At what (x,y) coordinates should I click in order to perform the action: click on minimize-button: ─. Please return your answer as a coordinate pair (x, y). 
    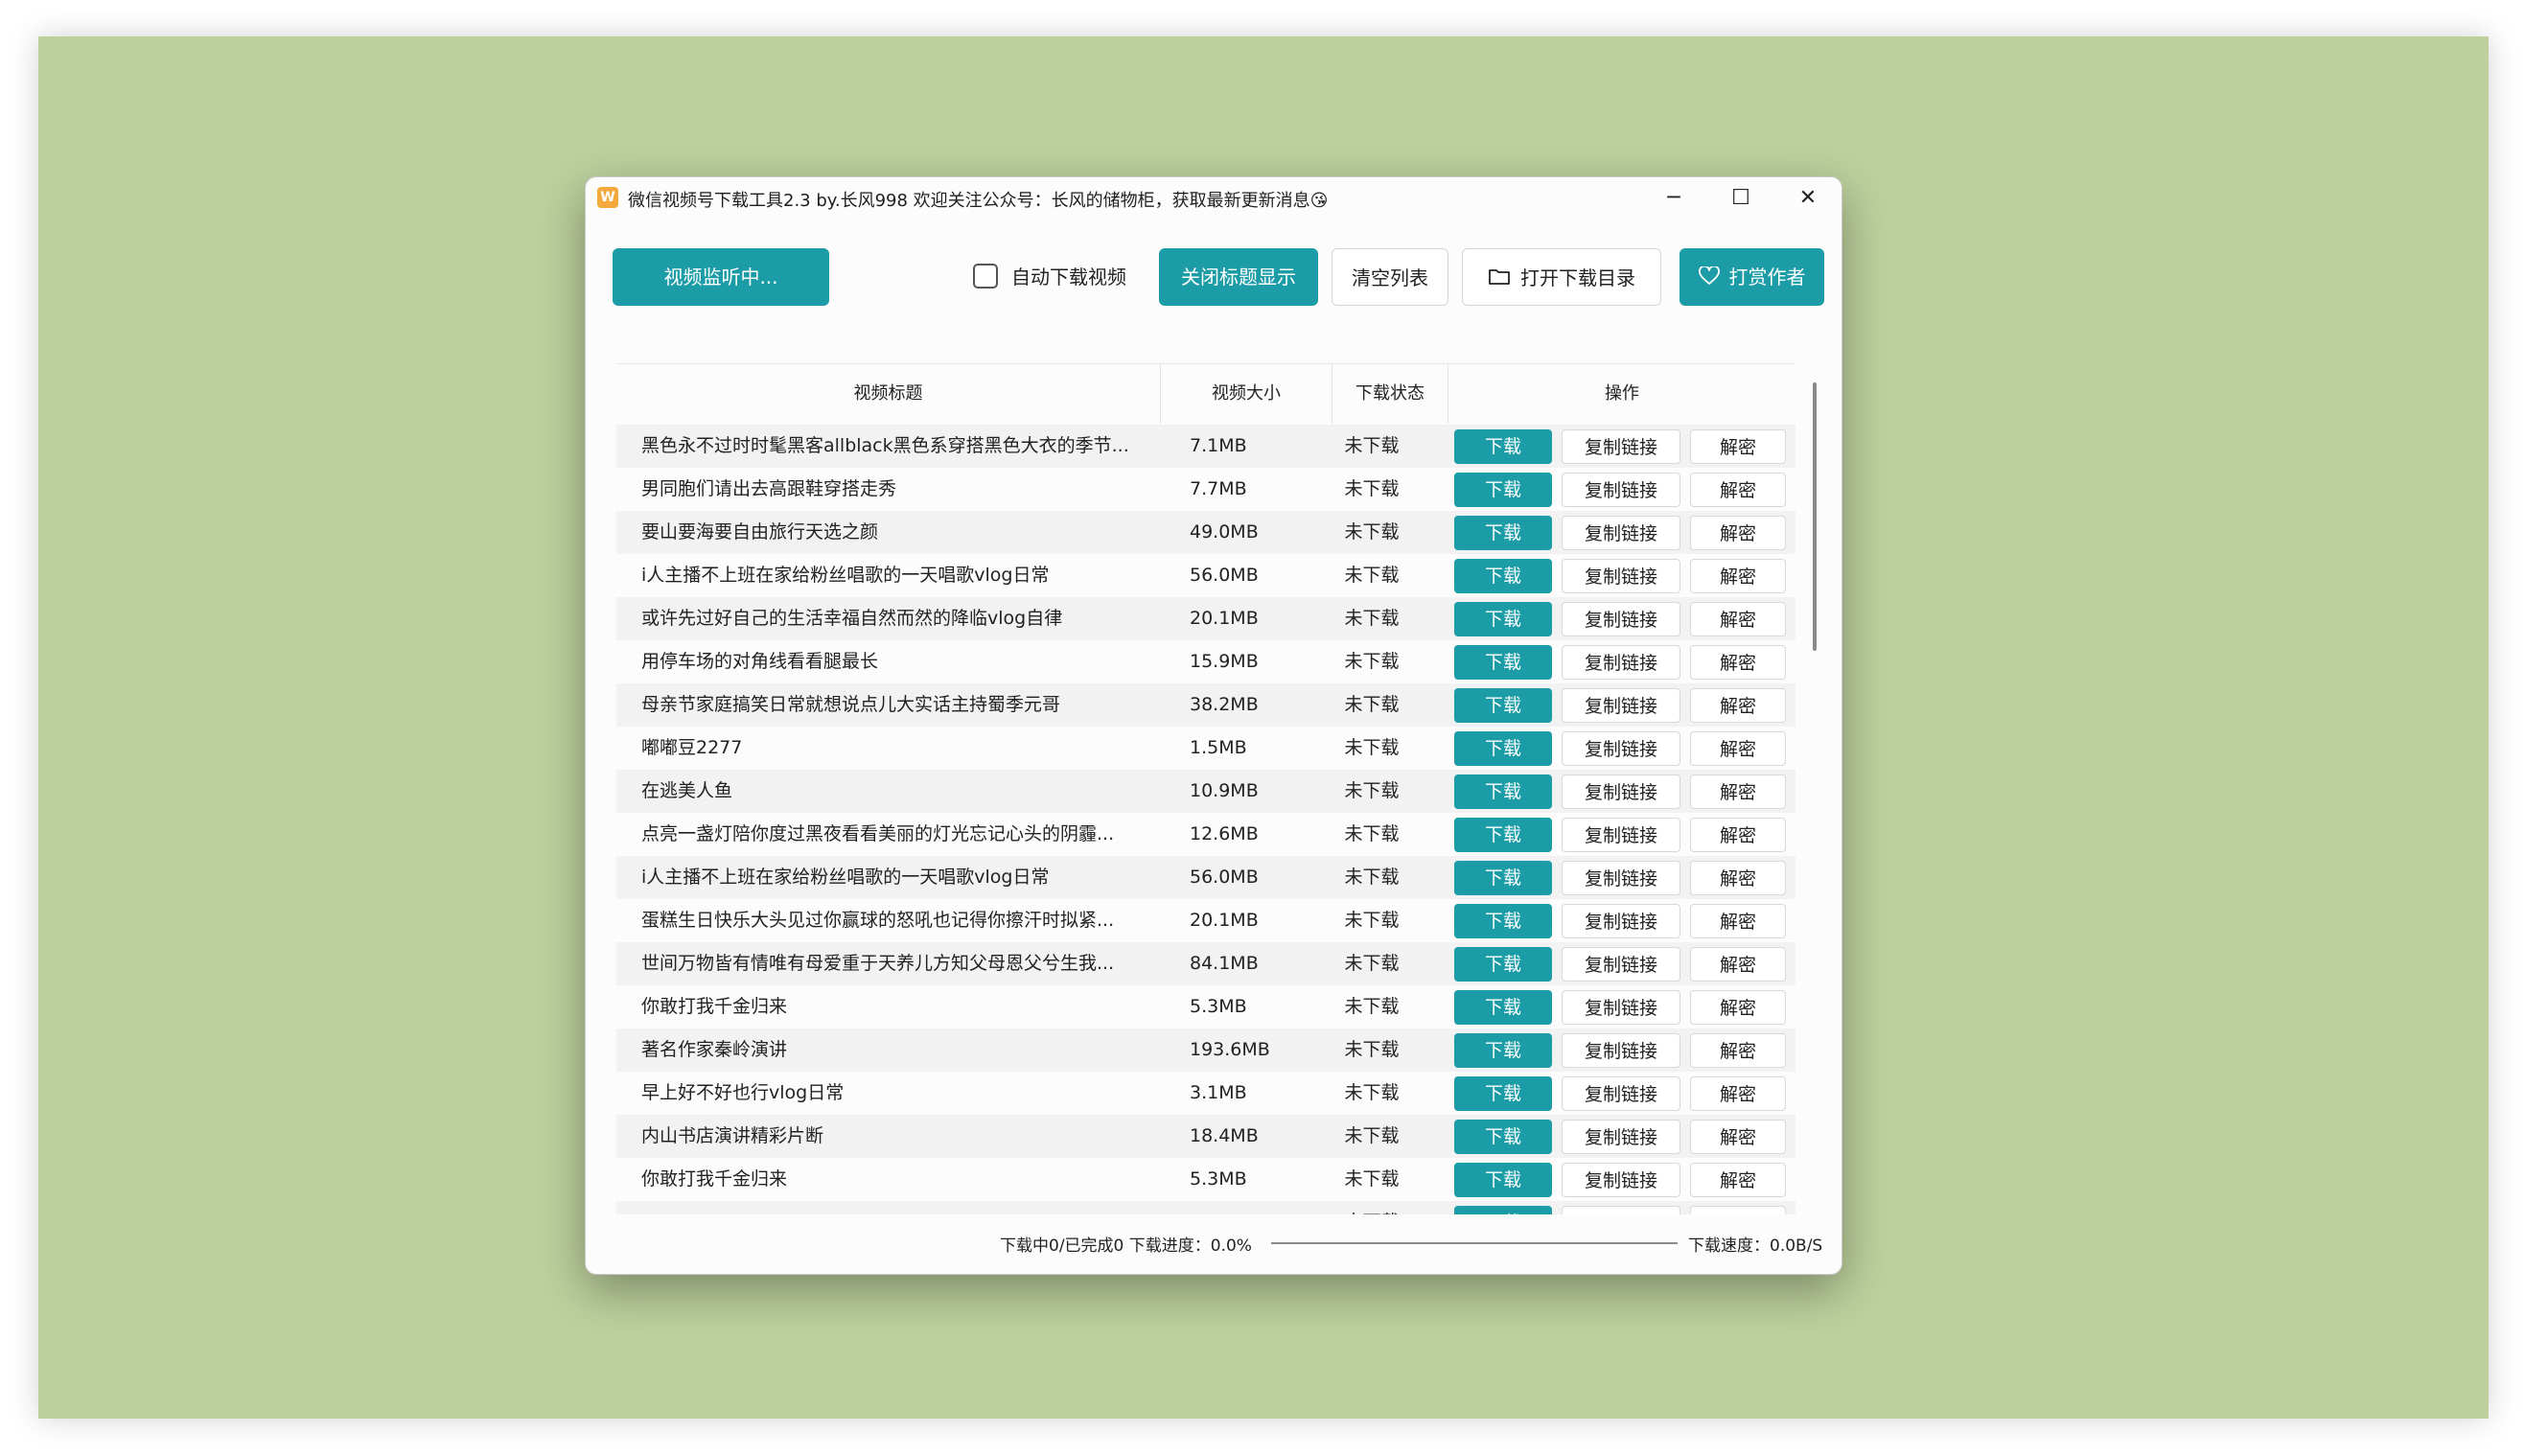
    Looking at the image, I should click on (1674, 198).